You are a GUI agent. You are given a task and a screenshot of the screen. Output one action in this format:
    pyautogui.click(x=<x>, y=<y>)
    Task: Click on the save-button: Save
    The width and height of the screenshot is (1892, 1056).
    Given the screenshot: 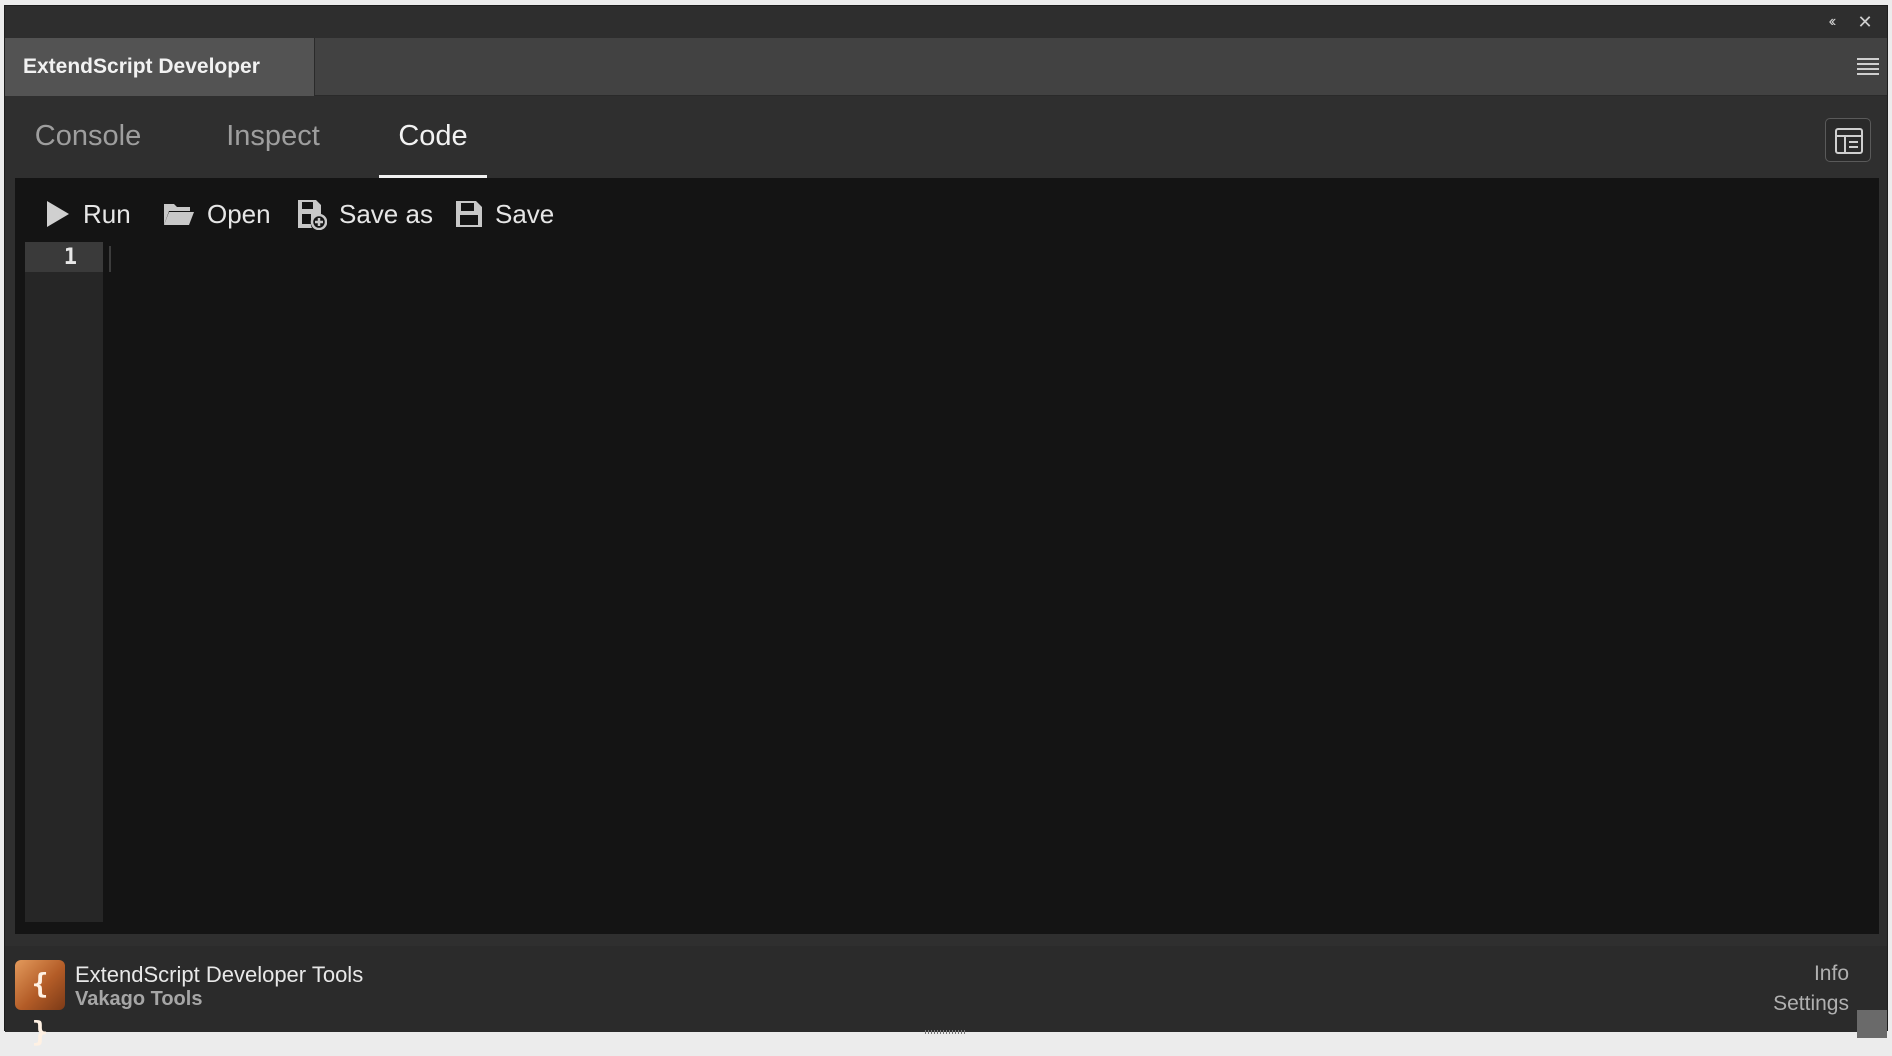 What is the action you would take?
    pyautogui.click(x=504, y=214)
    